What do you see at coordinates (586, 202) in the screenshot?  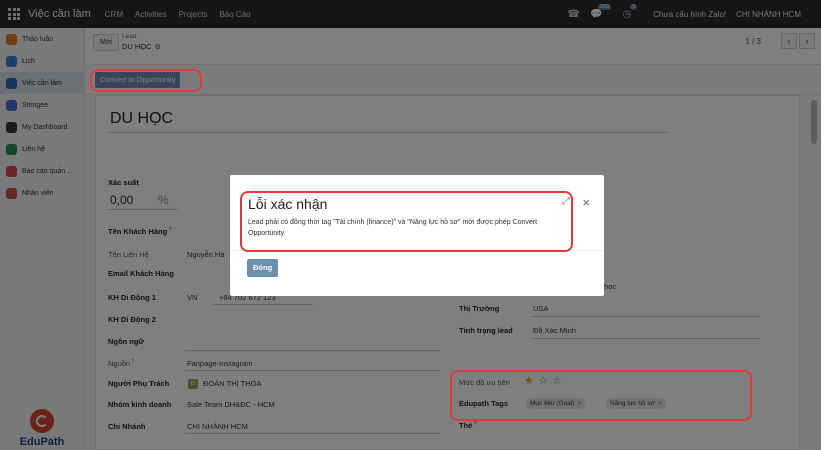 I see `close-icon: ×` at bounding box center [586, 202].